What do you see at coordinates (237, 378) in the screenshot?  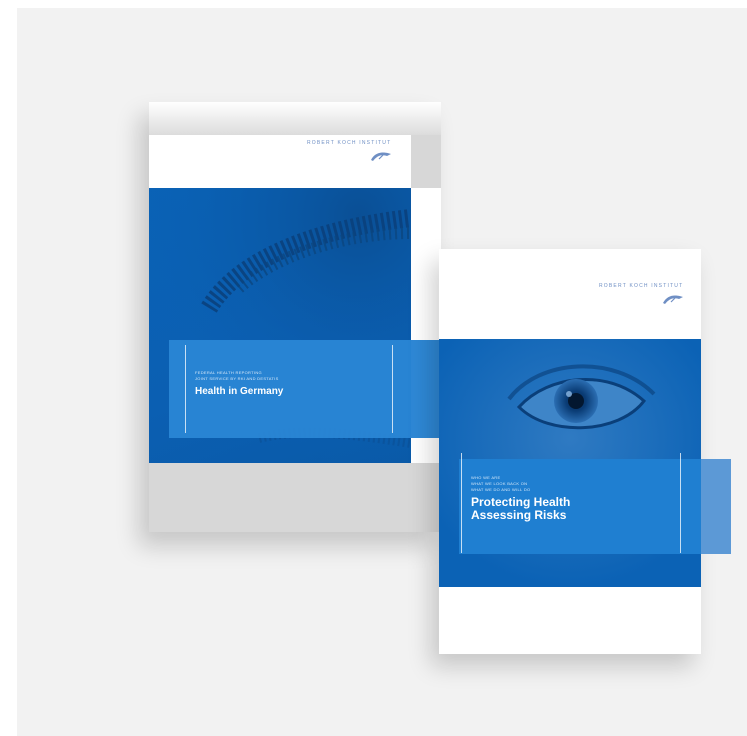 I see `cover-subtitle-2: JOINT SERVICE BY RKI AND DESTATIS` at bounding box center [237, 378].